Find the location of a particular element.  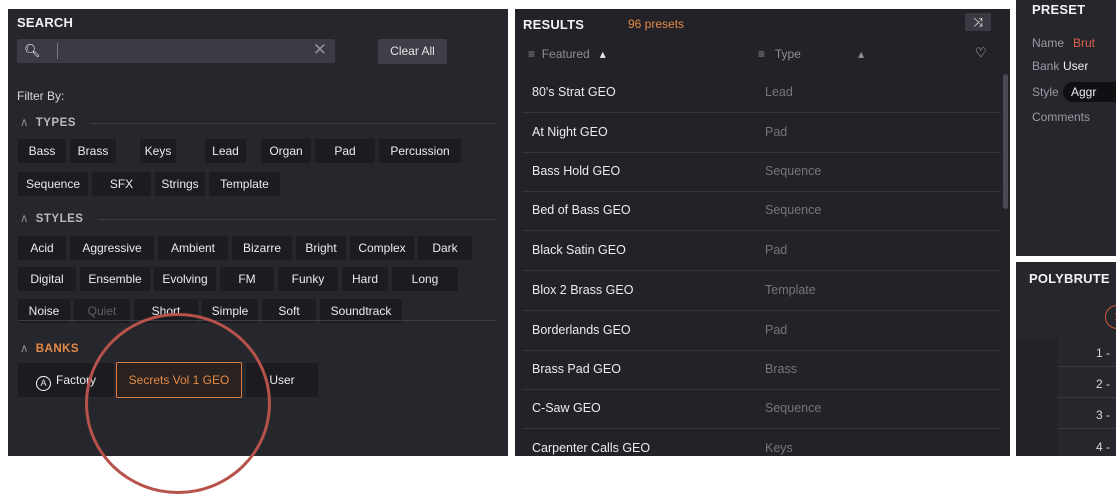

style-tag-bizarre: Bizarre is located at coordinates (262, 248).